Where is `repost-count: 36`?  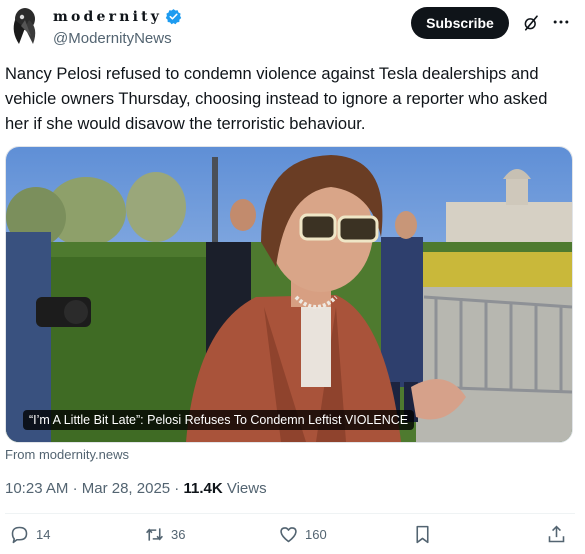 repost-count: 36 is located at coordinates (178, 534).